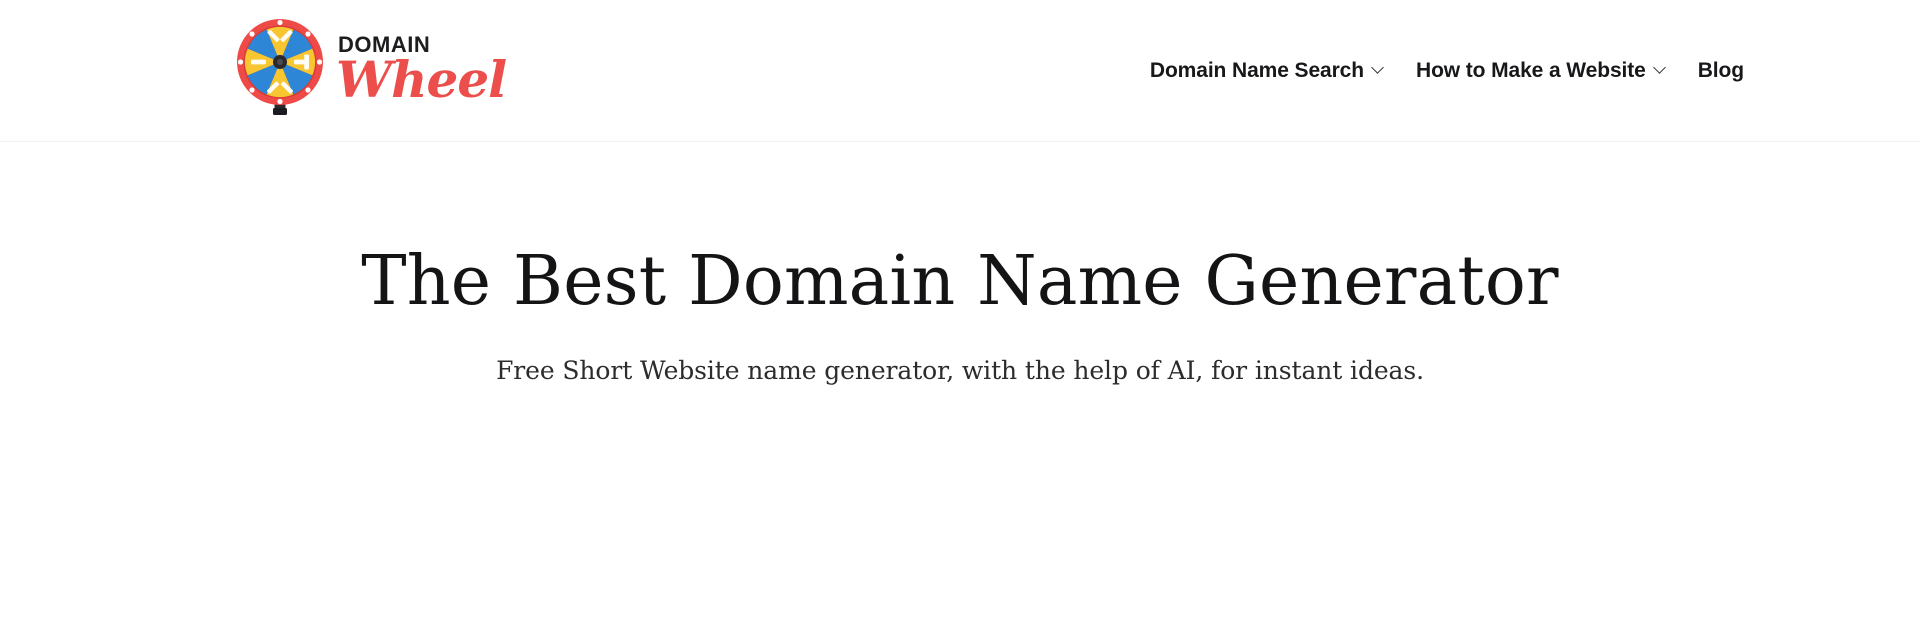  I want to click on nav-item-domain-name-search: Domain Name Search, so click(1267, 71).